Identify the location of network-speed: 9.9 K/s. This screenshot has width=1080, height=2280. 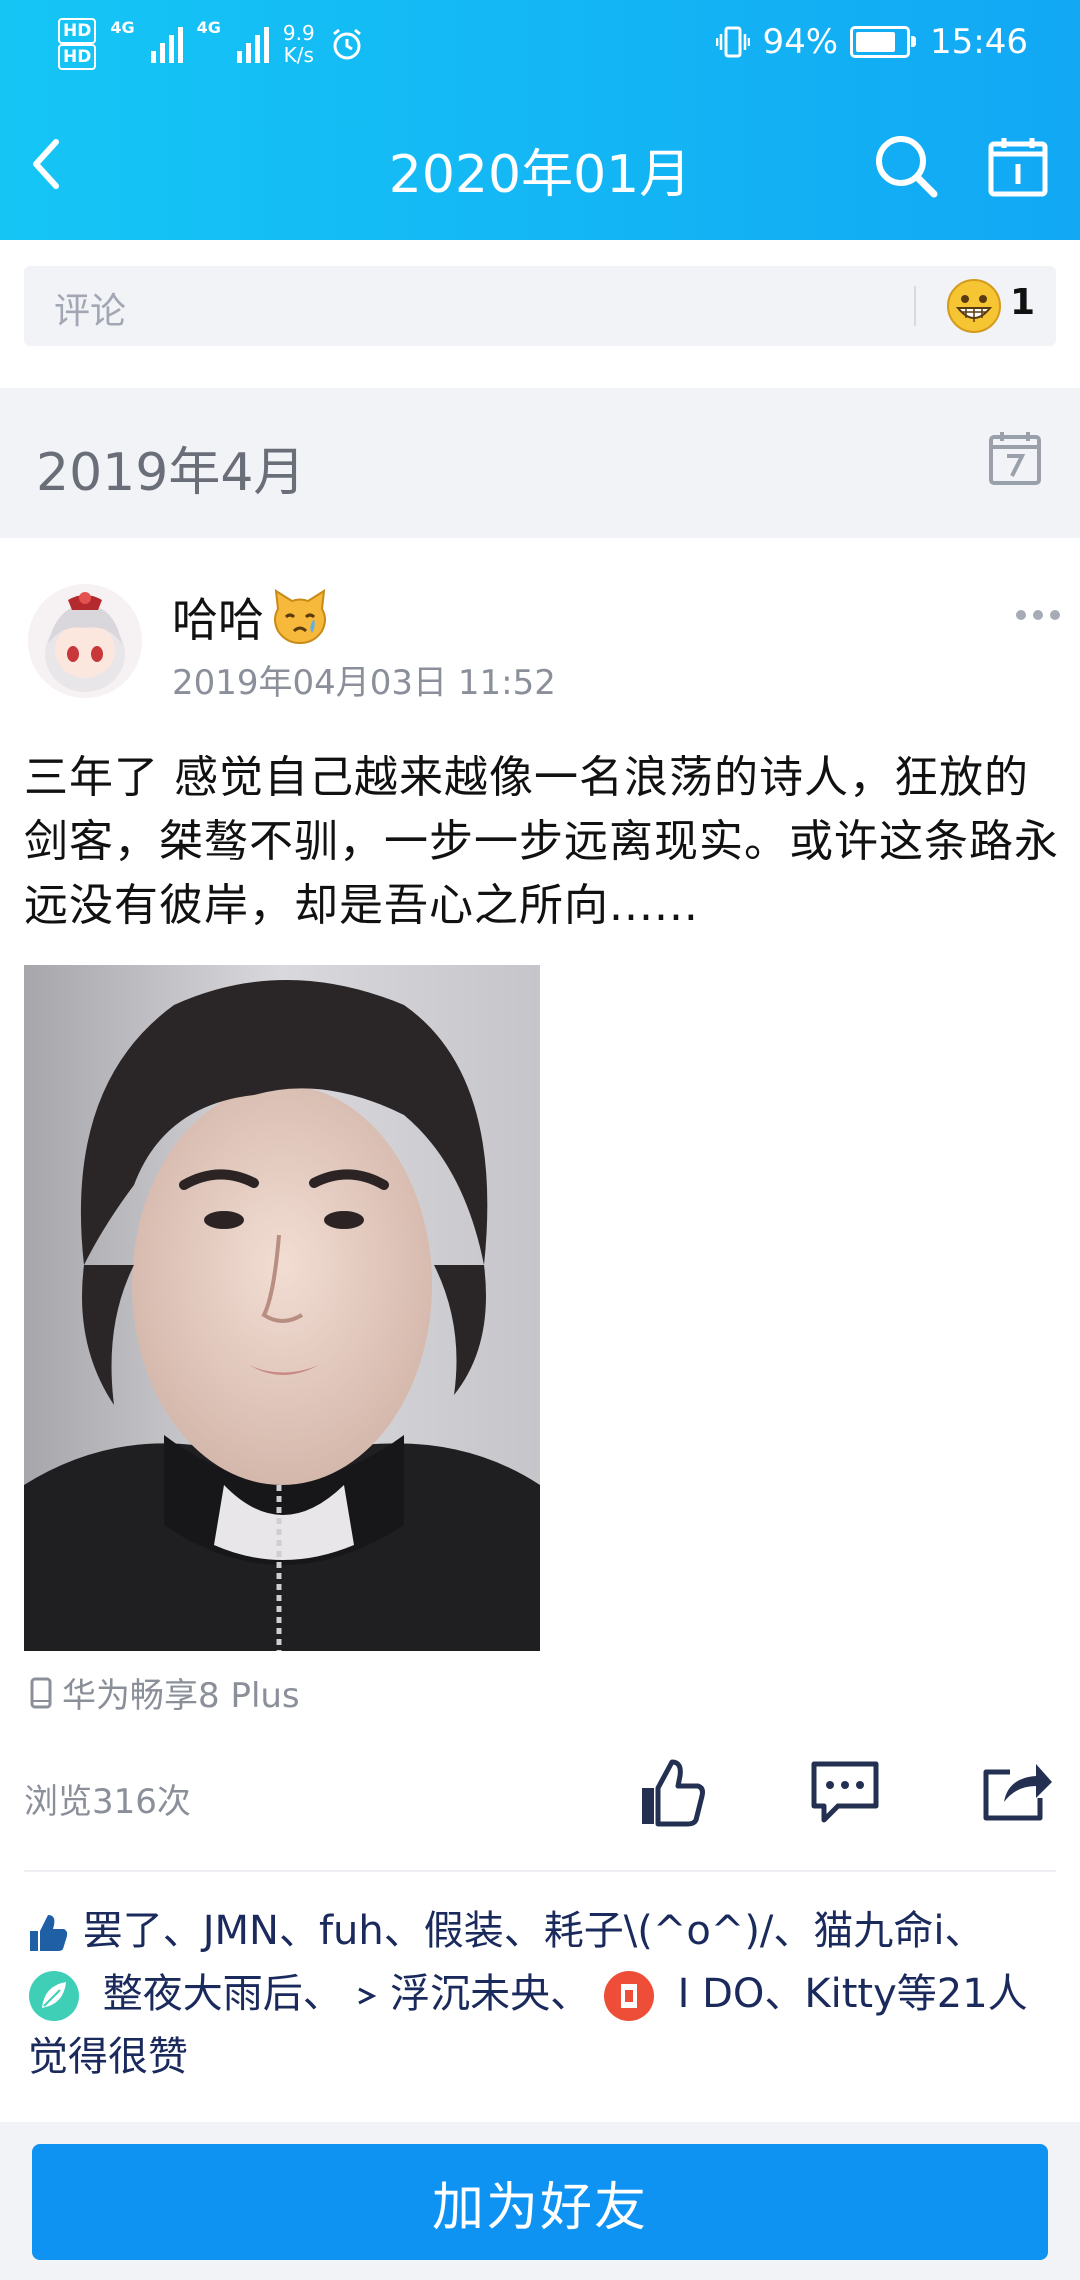
(299, 44).